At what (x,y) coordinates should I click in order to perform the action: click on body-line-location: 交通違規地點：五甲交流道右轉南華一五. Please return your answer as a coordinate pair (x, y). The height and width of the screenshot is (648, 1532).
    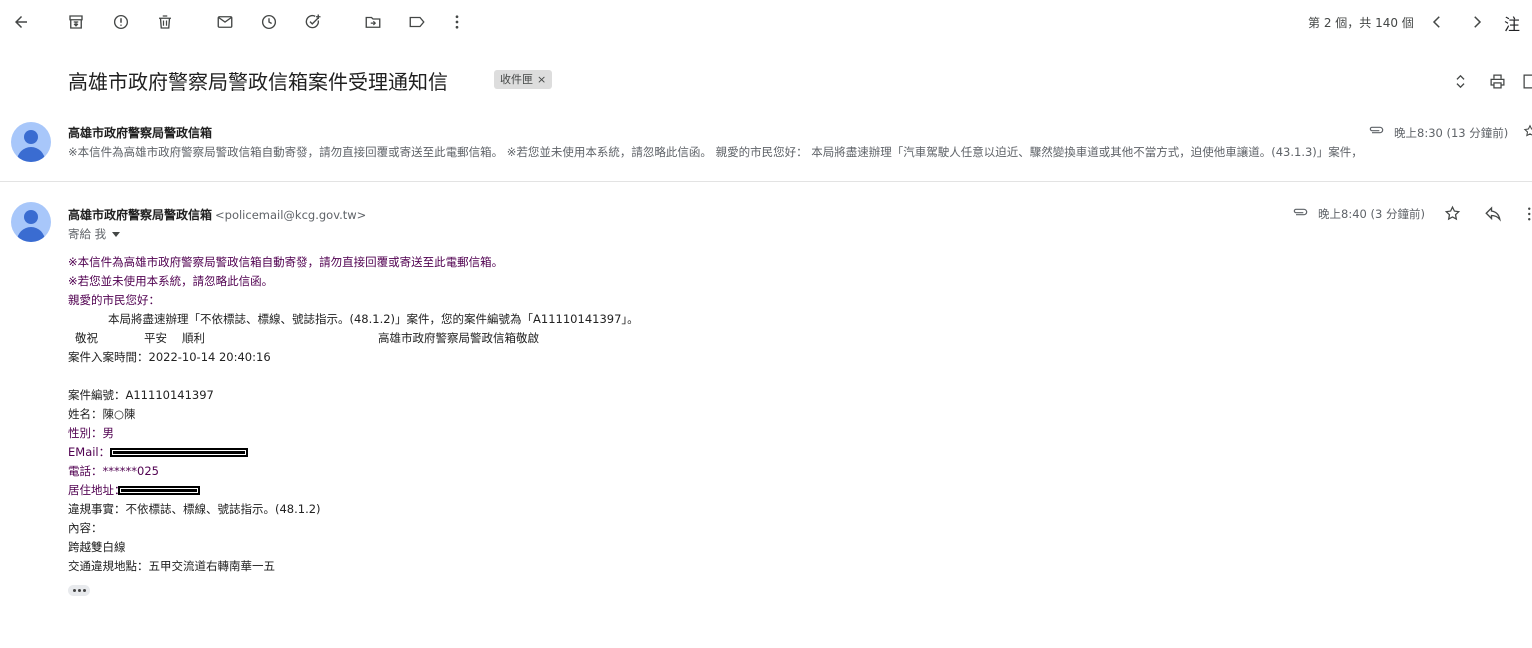
    Looking at the image, I should click on (171, 566).